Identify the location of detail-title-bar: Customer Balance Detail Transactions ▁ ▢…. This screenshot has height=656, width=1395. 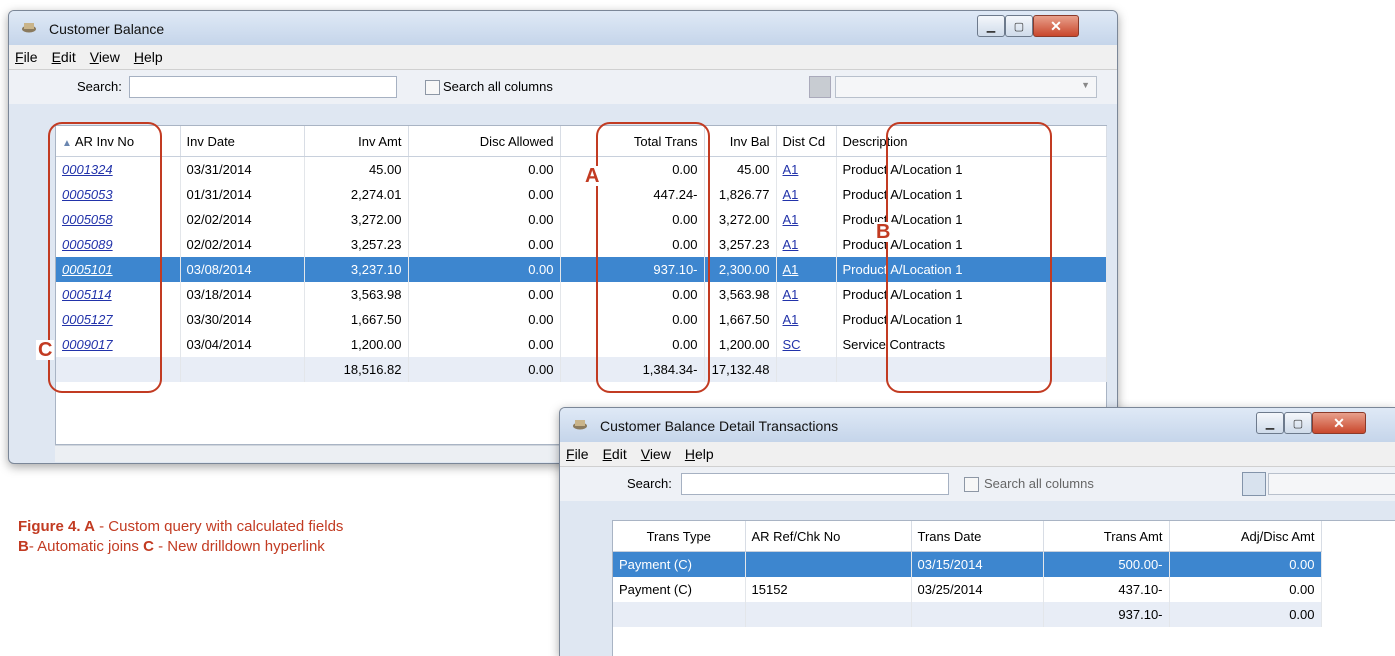
(977, 425).